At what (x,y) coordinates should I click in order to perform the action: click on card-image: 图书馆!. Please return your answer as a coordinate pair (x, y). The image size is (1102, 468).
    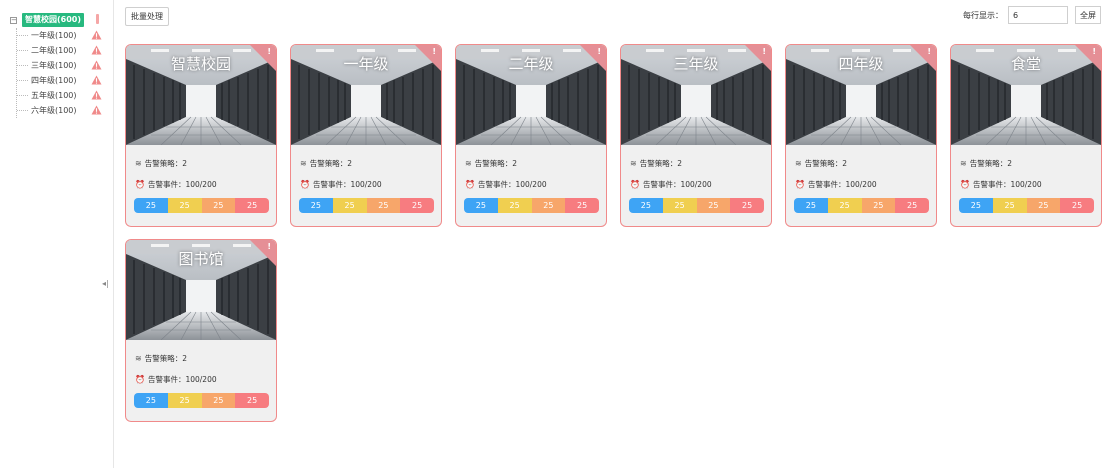
    Looking at the image, I should click on (201, 290).